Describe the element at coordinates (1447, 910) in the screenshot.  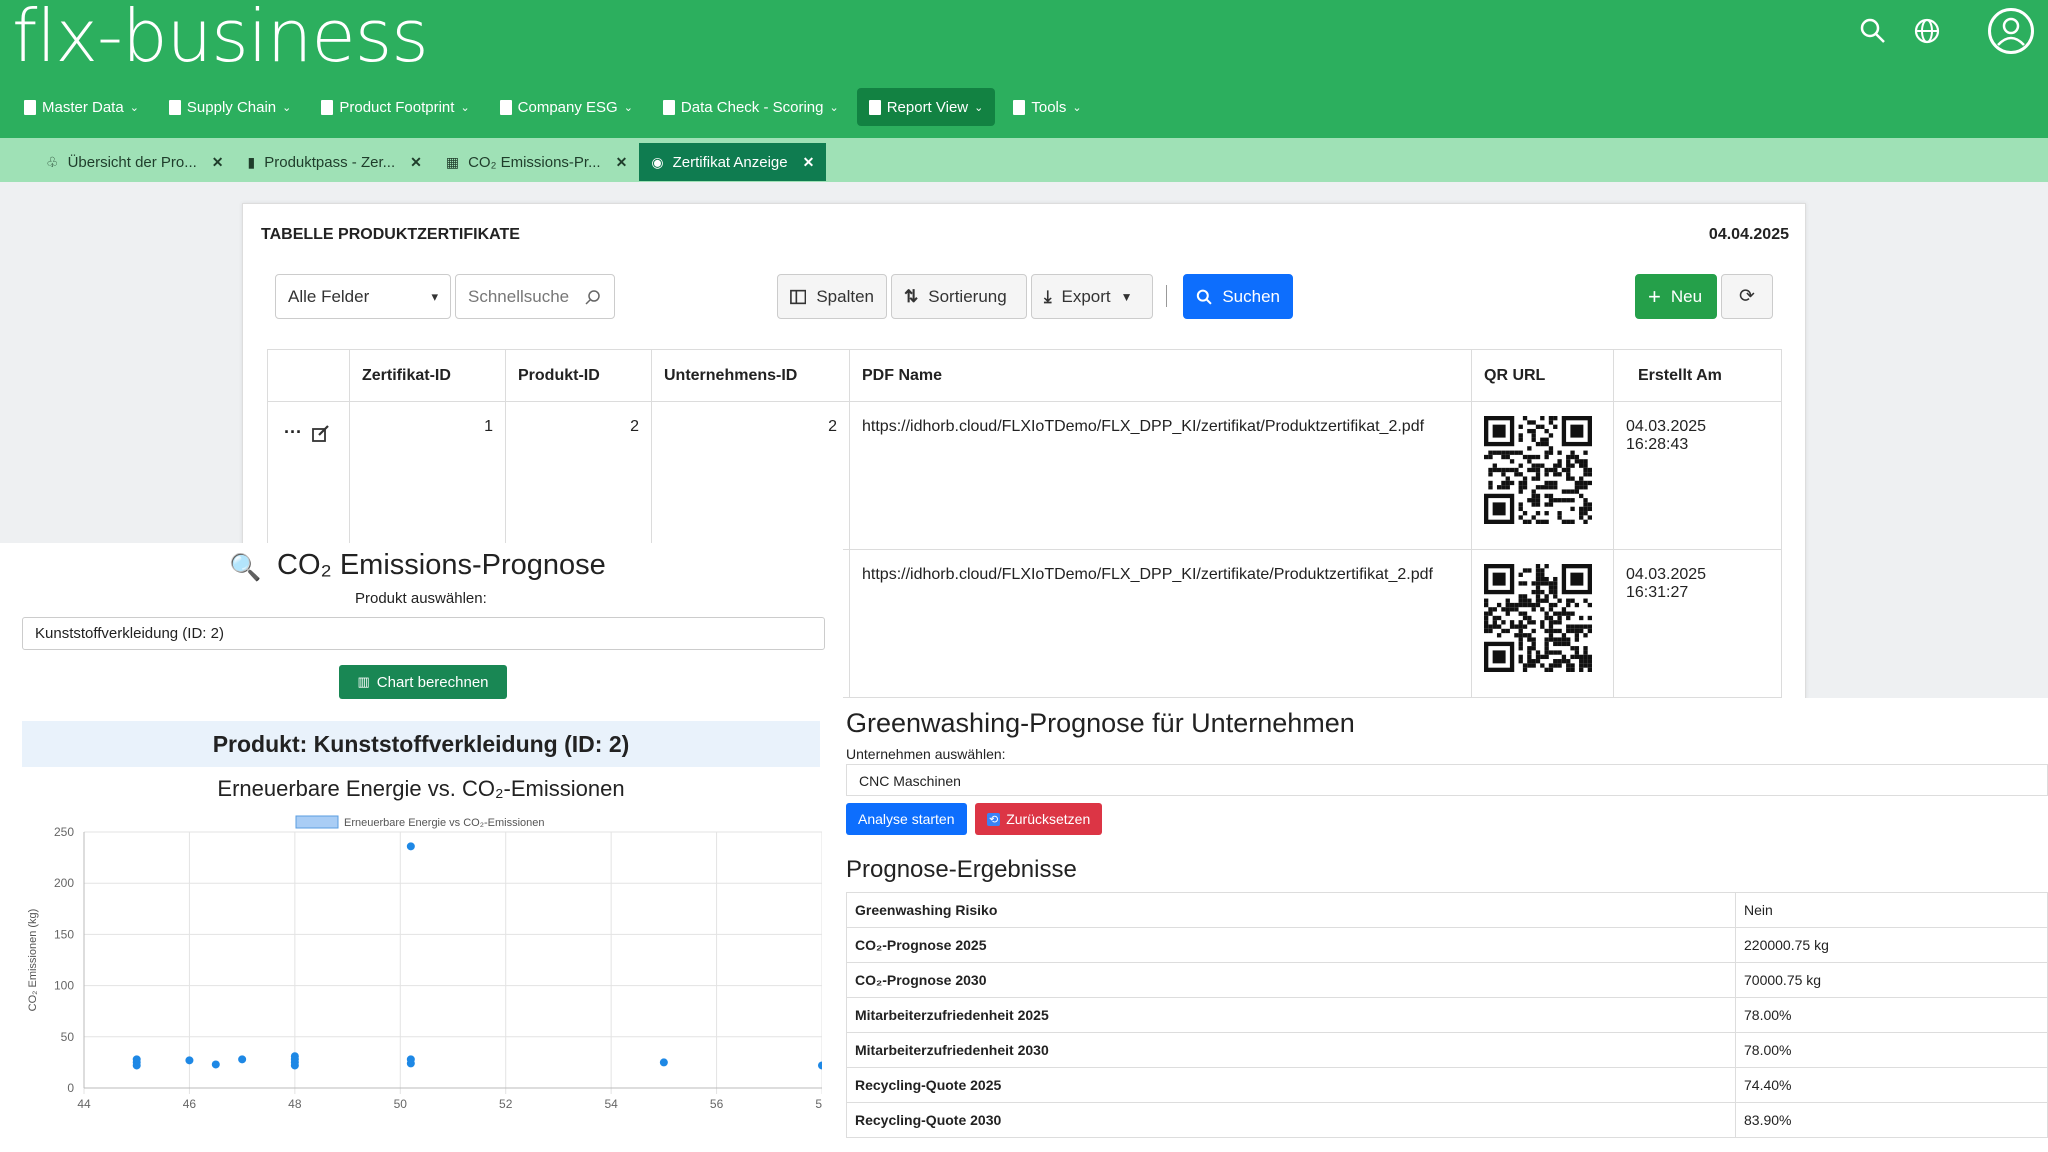
I see `result-row: Greenwashing Risiko Nein` at that location.